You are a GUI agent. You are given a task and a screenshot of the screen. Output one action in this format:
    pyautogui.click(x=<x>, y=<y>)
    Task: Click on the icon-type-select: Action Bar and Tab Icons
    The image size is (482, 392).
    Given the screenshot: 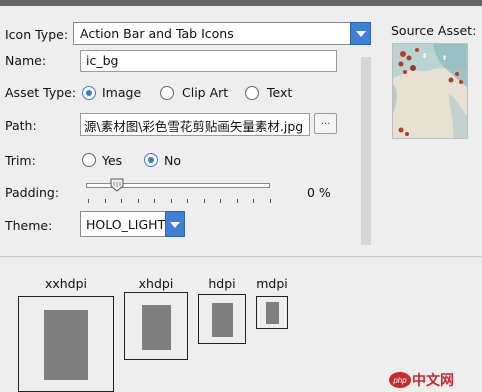 What is the action you would take?
    pyautogui.click(x=222, y=33)
    